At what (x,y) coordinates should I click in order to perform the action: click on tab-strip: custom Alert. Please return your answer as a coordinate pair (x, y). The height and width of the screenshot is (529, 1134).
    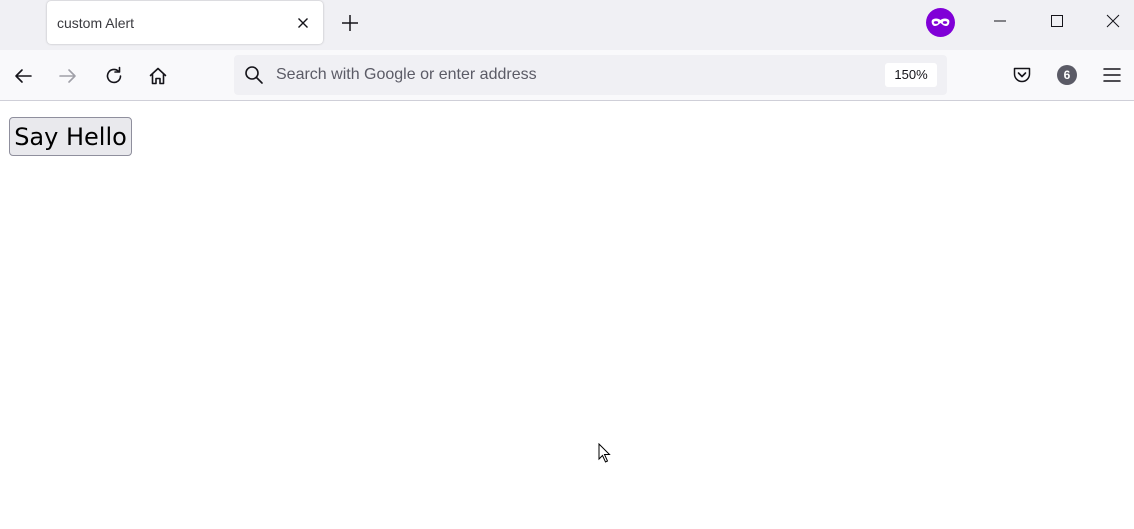
    Looking at the image, I should click on (567, 25).